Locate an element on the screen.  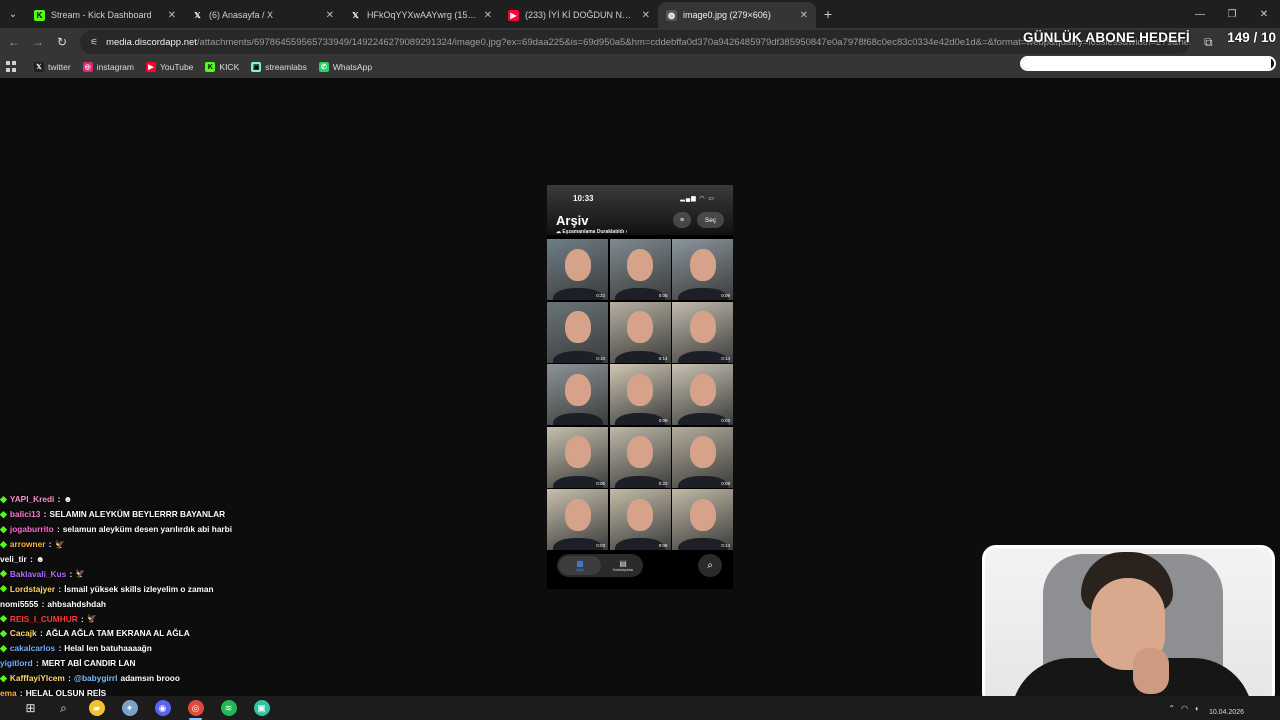
bookmark-streamlabs: ▣ streamlabs is located at coordinates (279, 67).